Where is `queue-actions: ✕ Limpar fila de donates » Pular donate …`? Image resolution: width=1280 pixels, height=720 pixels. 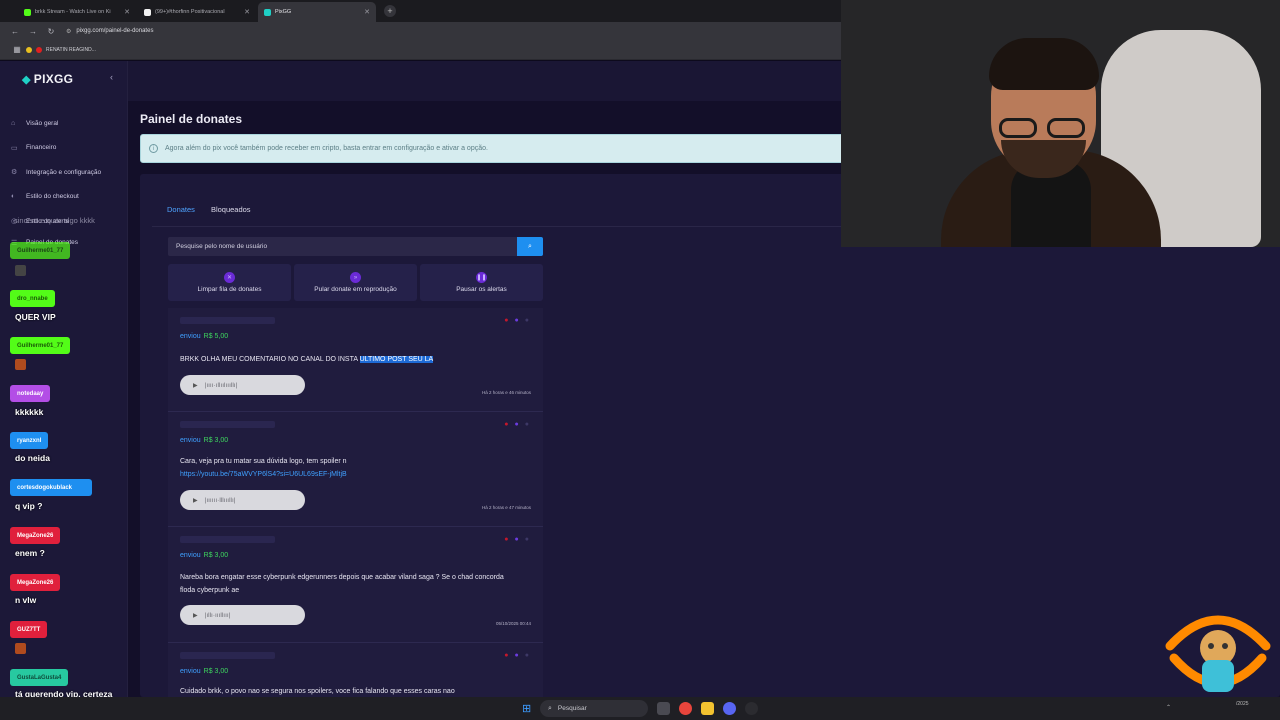 queue-actions: ✕ Limpar fila de donates » Pular donate … is located at coordinates (355, 282).